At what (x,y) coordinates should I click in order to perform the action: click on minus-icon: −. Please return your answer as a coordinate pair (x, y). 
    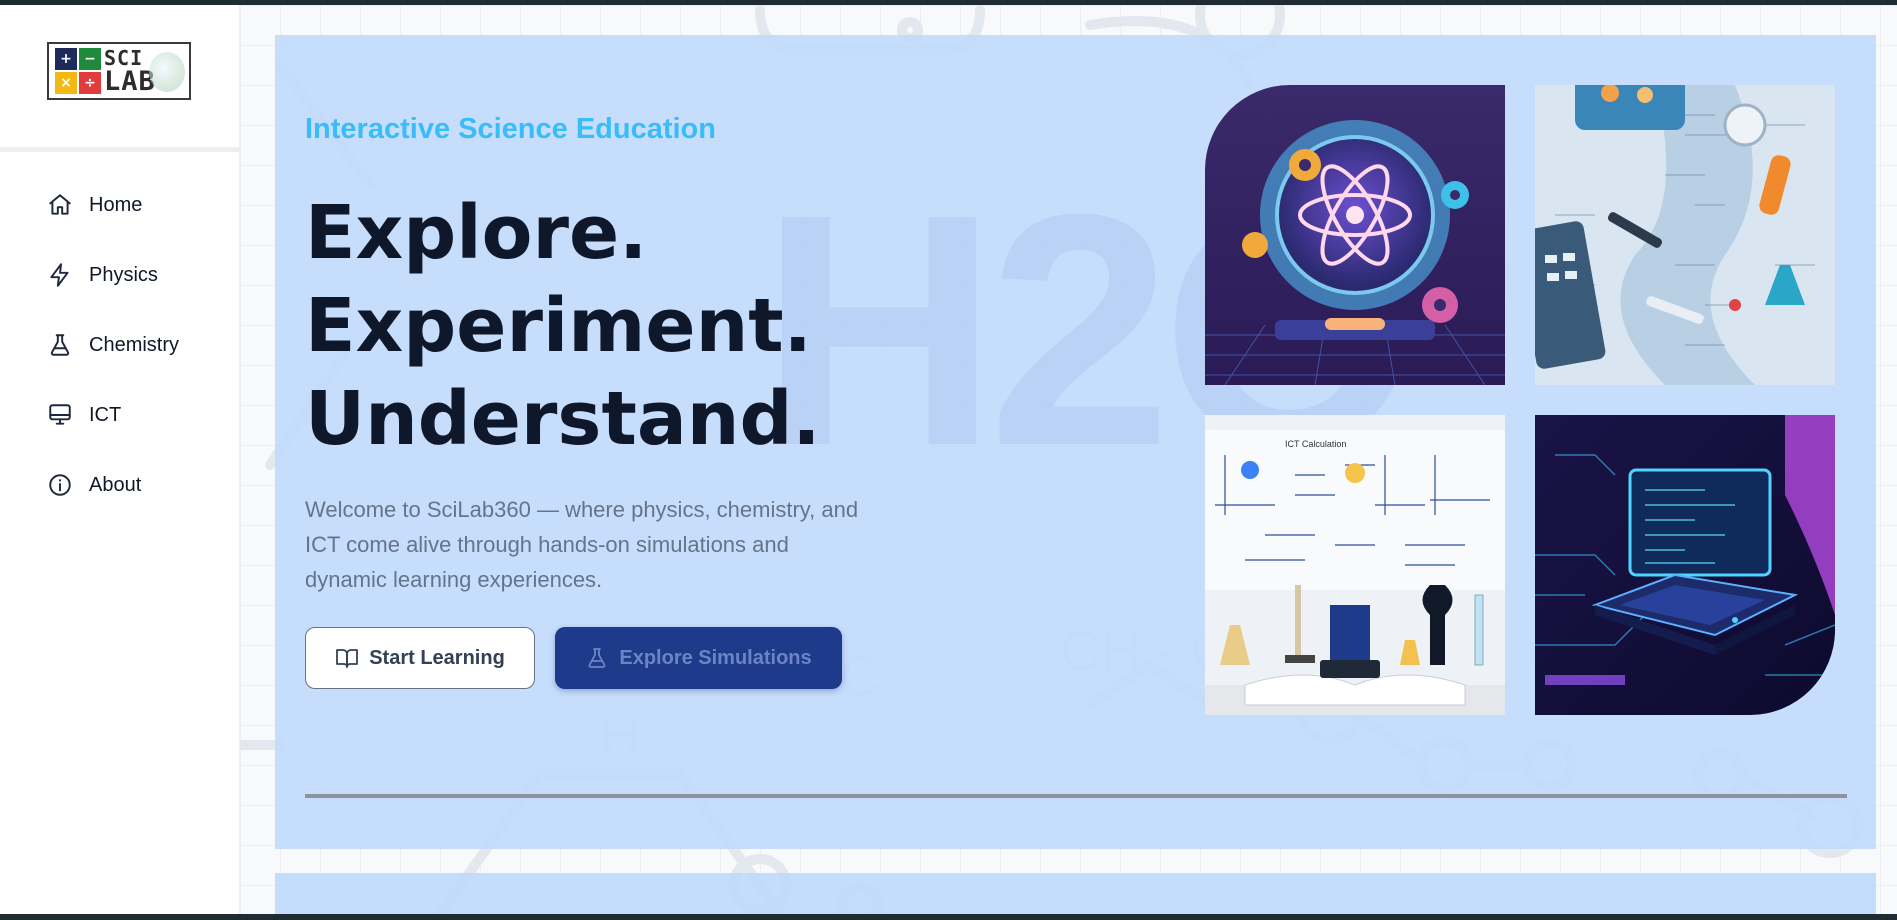
    Looking at the image, I should click on (90, 59).